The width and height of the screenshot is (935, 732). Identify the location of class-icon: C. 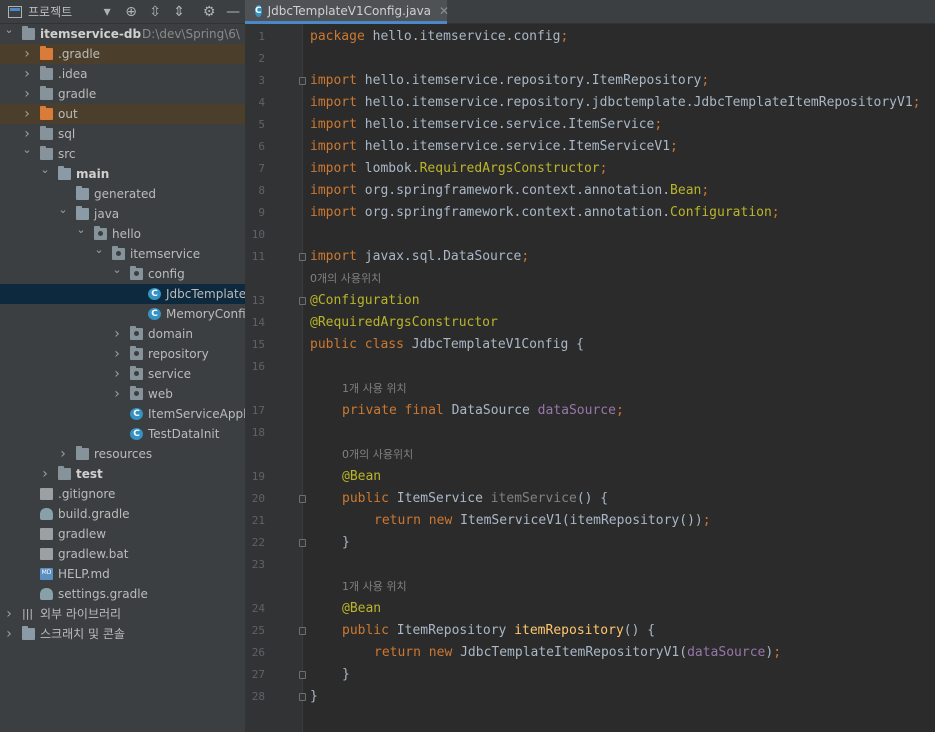
(258, 10).